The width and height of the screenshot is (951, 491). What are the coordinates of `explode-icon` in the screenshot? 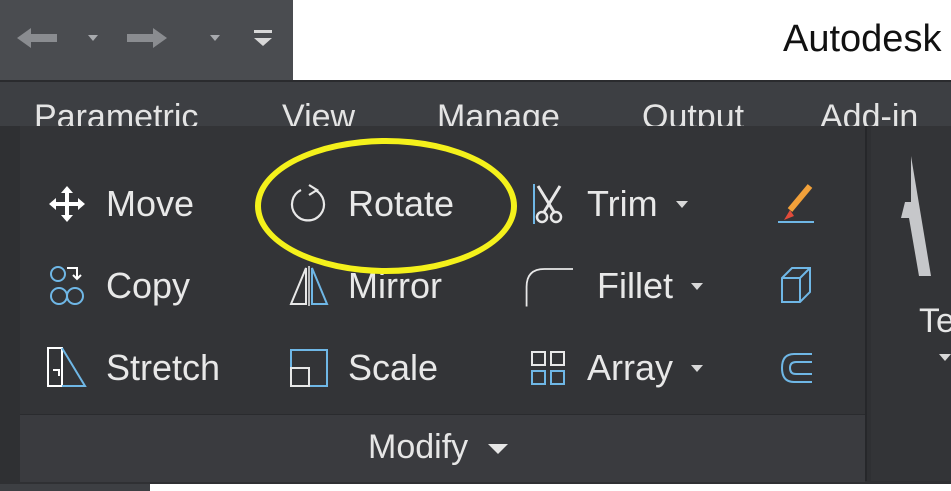 It's located at (796, 286).